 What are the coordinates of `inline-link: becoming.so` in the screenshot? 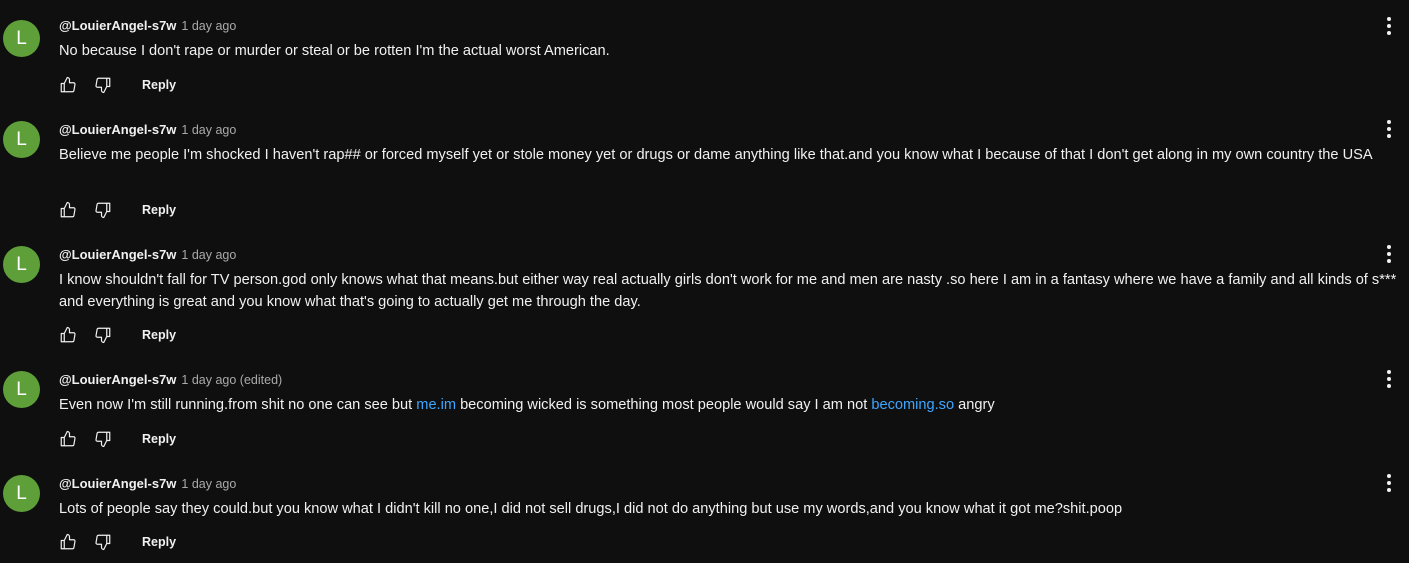 It's located at (912, 405).